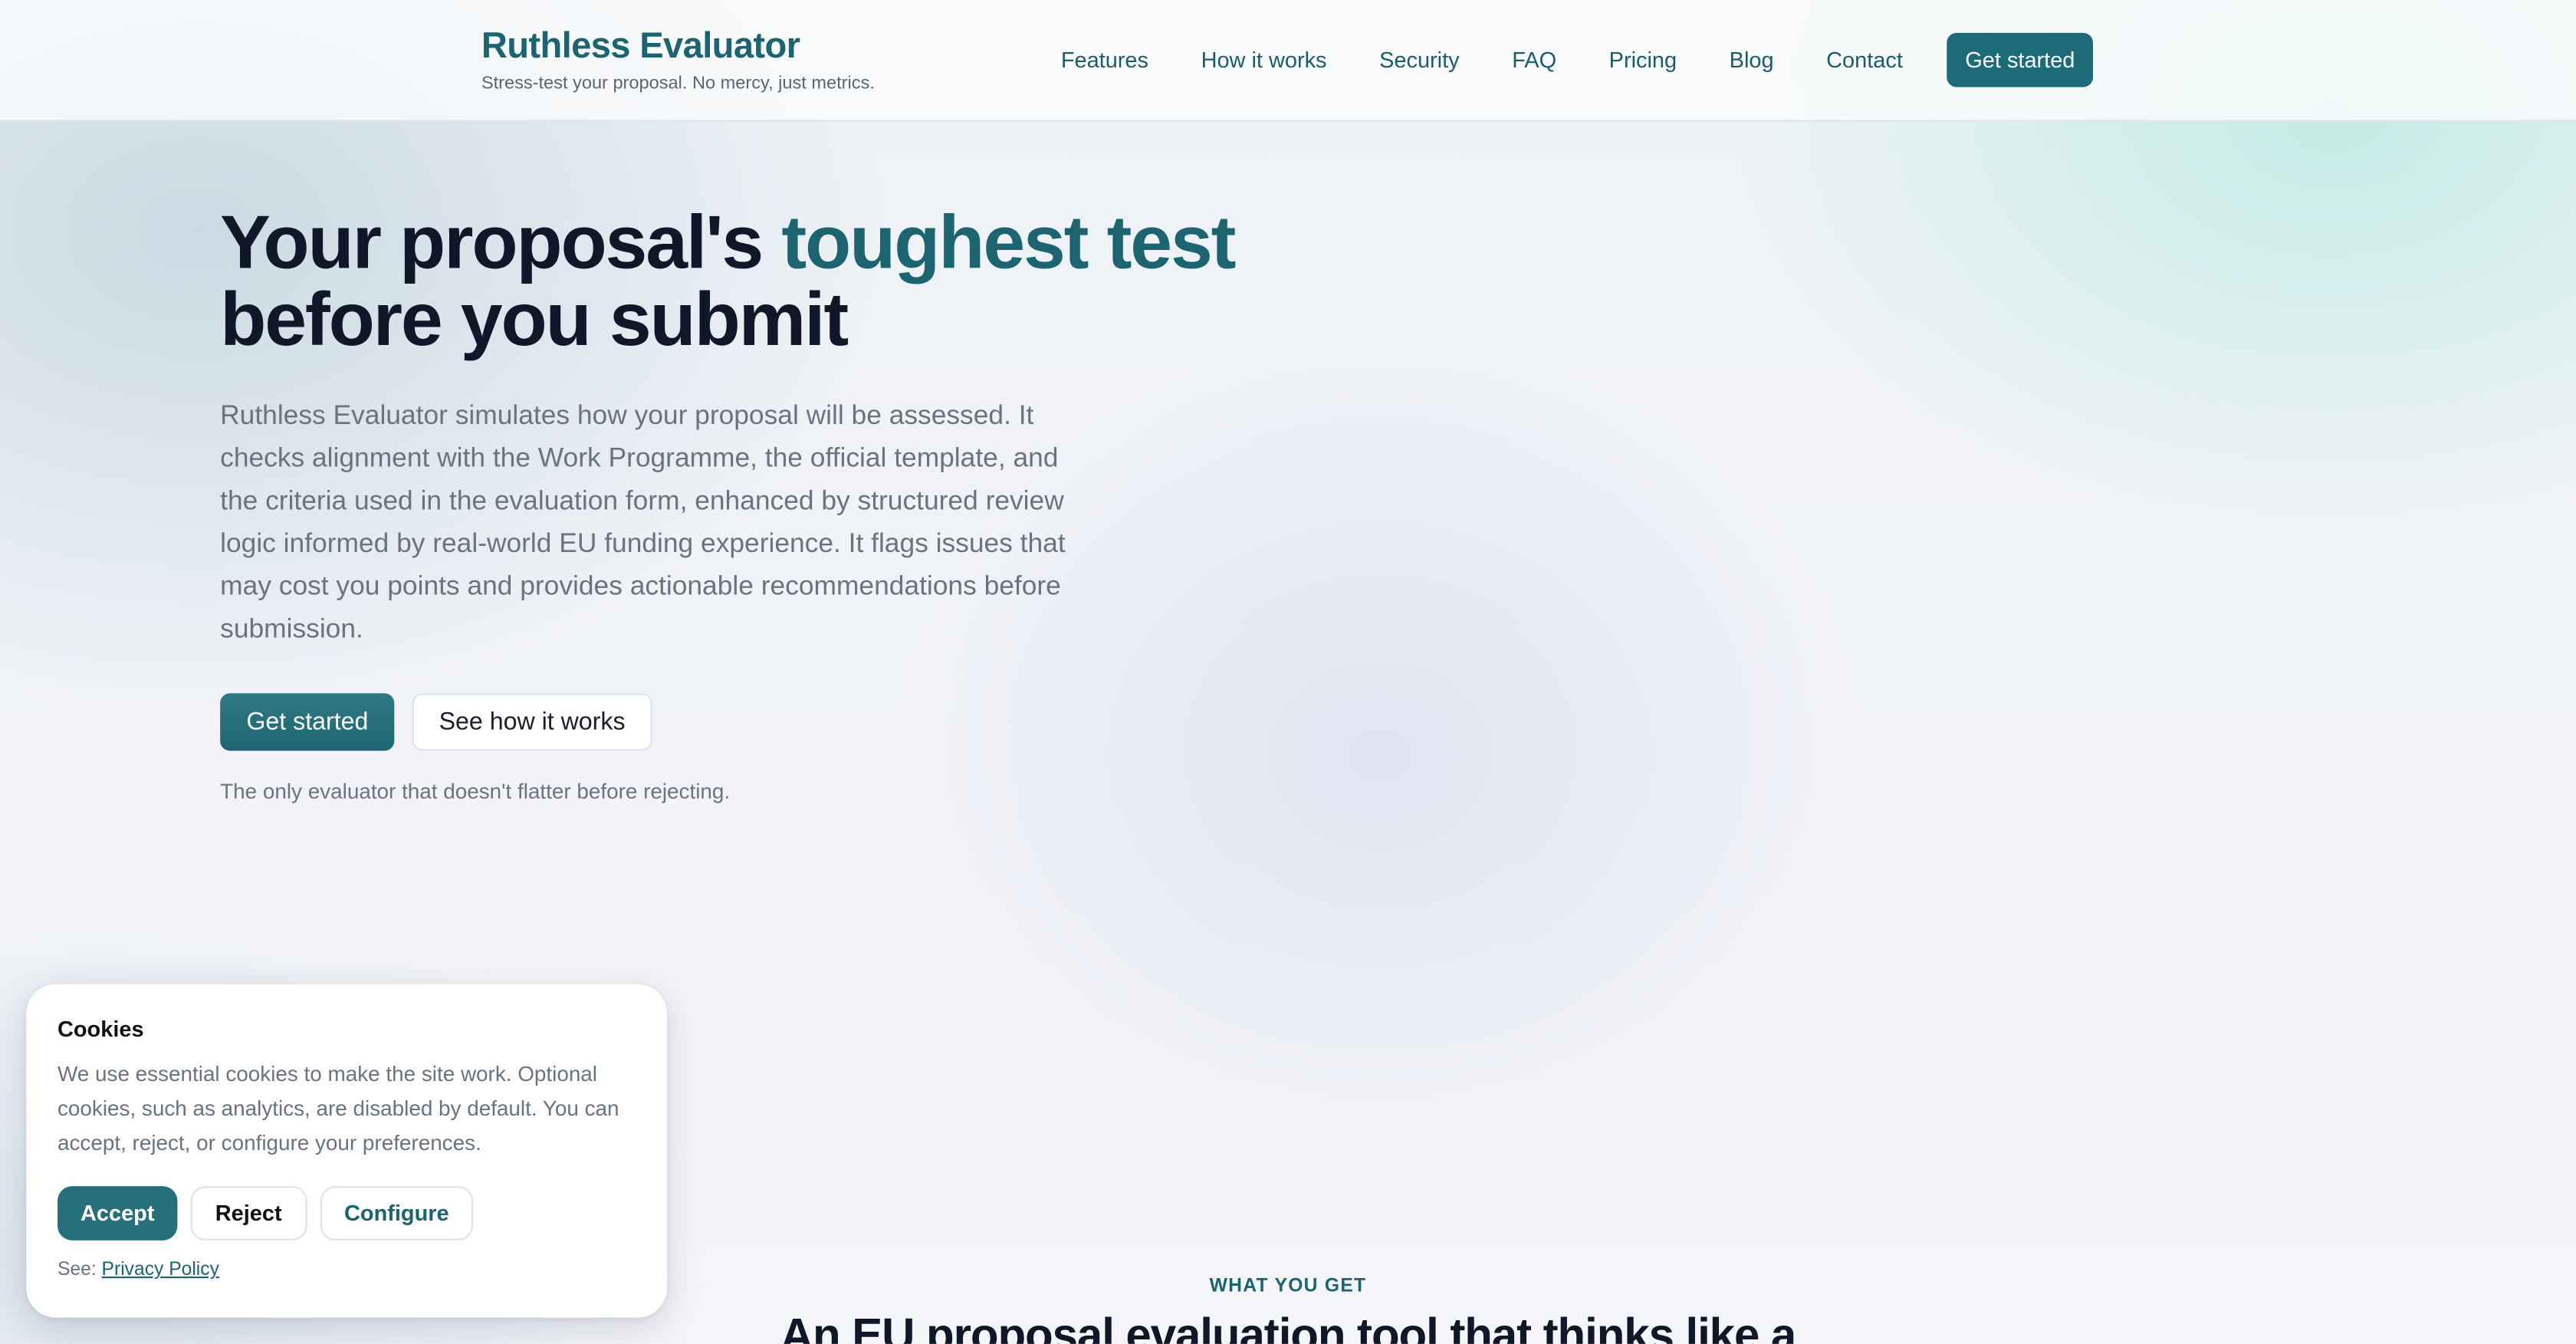  I want to click on header-get-started-button: Get started, so click(2020, 60).